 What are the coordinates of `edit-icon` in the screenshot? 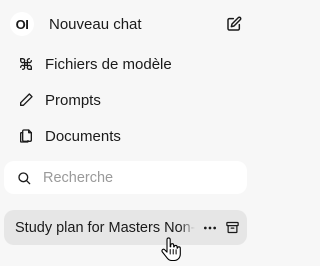 It's located at (234, 24).